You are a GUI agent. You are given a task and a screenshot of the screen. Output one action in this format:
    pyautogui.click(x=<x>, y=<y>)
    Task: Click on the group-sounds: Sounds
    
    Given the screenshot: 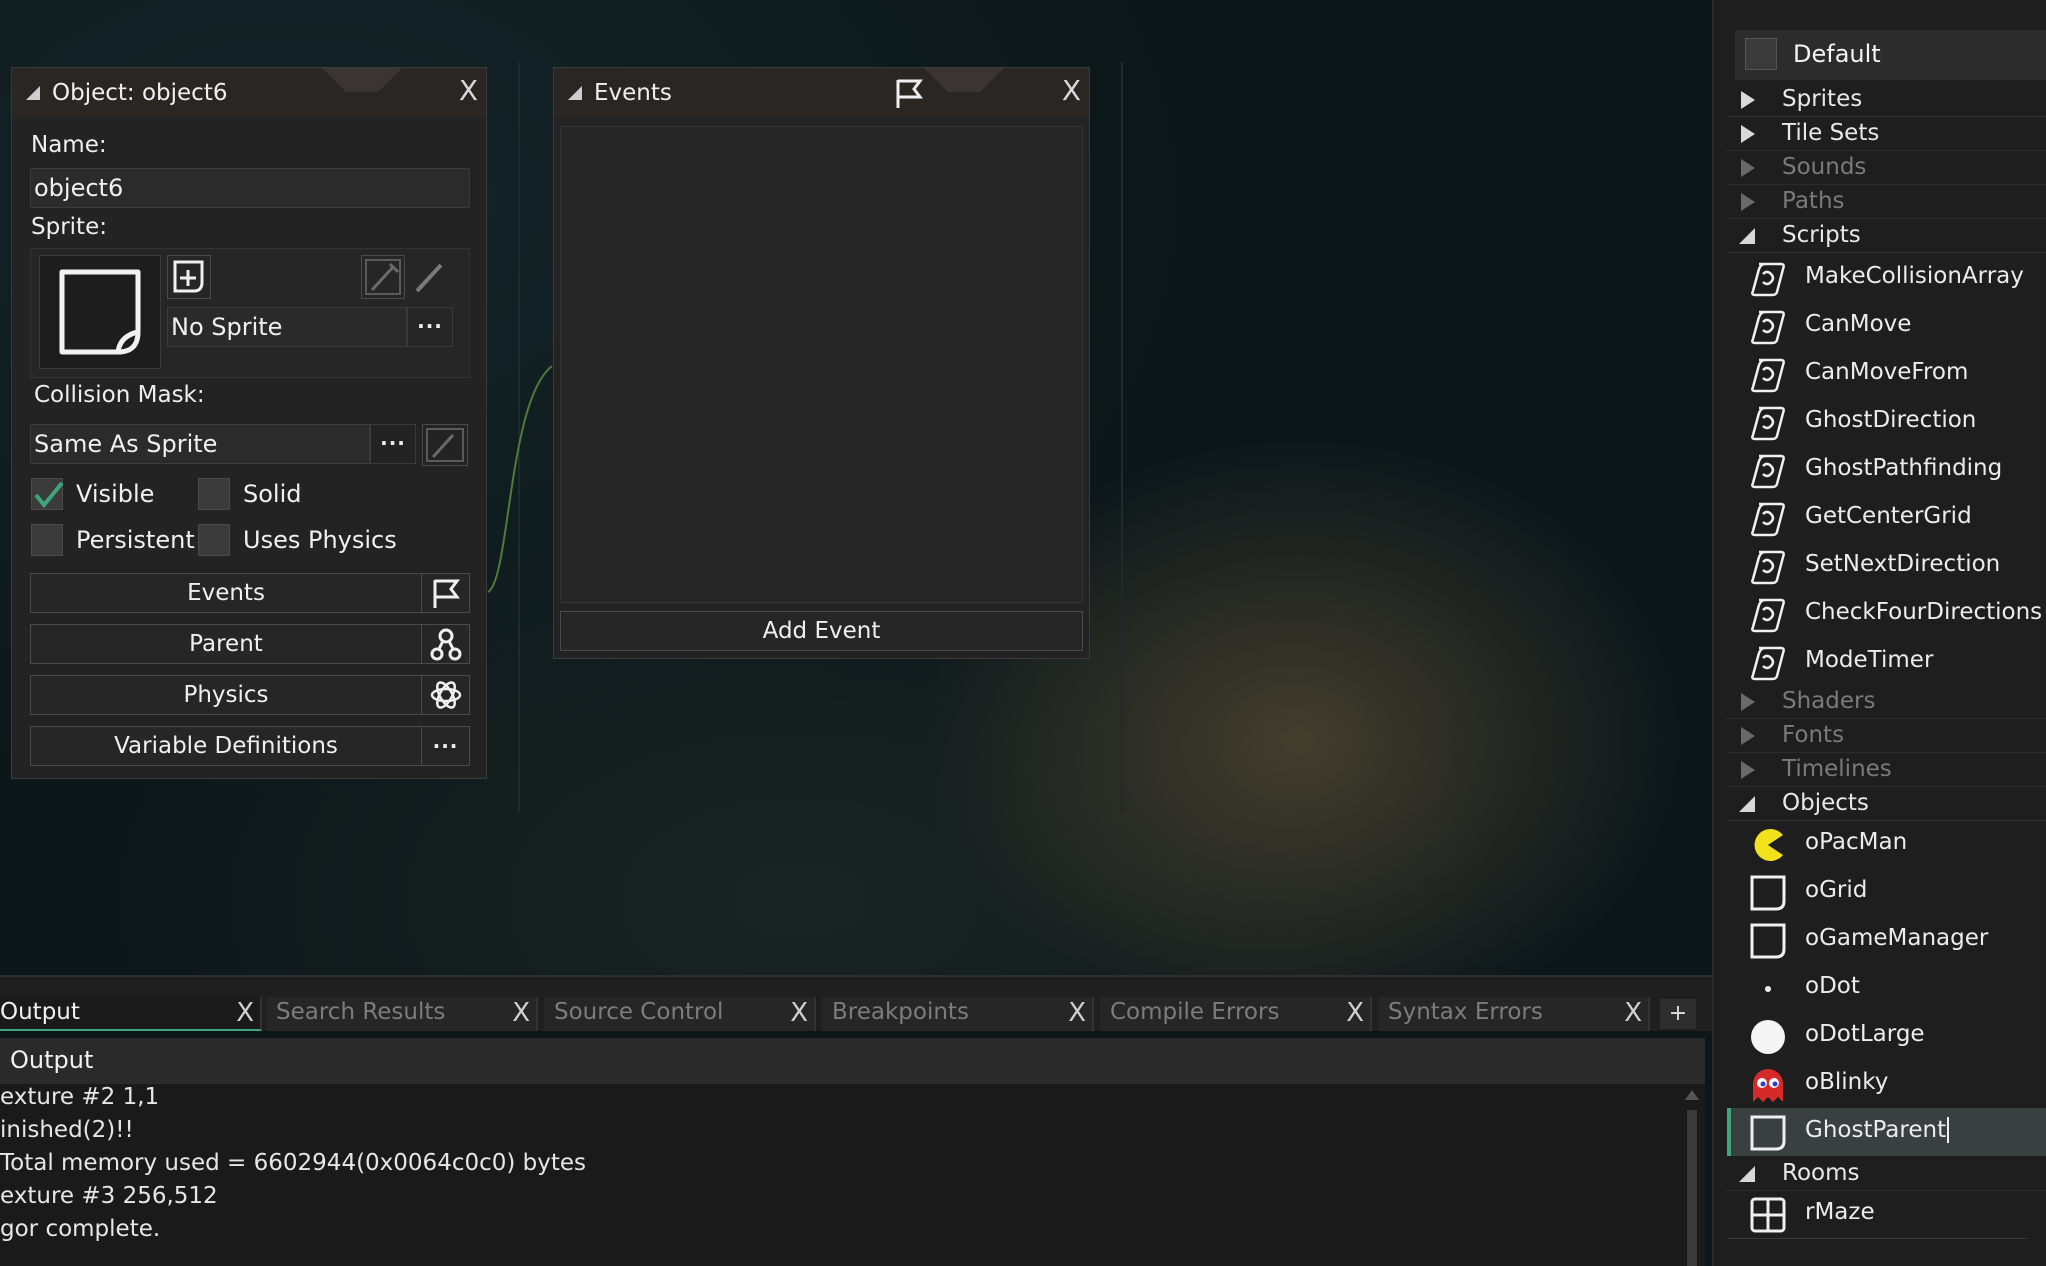 What is the action you would take?
    pyautogui.click(x=1886, y=168)
    